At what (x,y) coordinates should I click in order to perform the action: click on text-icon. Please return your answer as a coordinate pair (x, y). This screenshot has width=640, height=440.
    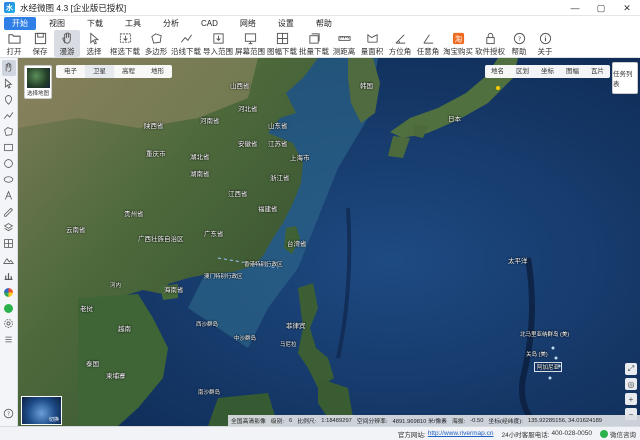
    Looking at the image, I should click on (8, 196).